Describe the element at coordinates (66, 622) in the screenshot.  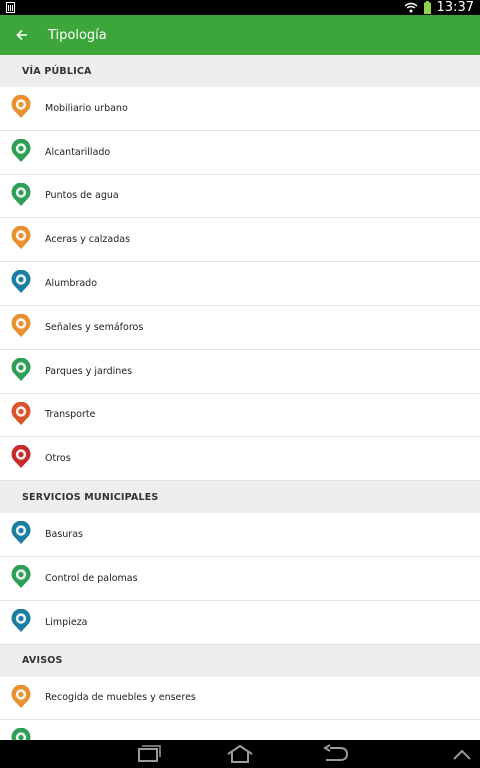
I see `list-item-label: Limpieza` at that location.